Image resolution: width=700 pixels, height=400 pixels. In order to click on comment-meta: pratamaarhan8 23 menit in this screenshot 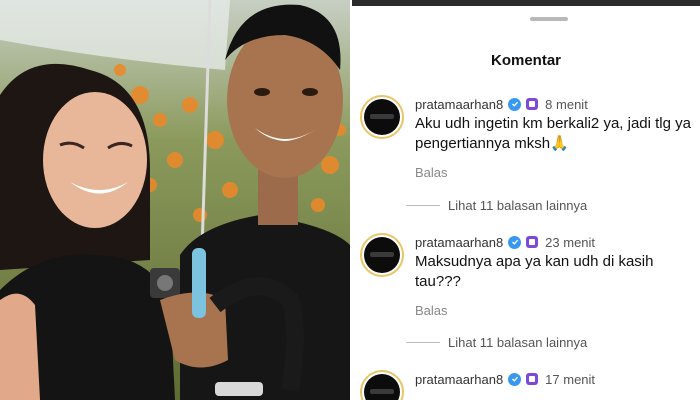, I will do `click(505, 242)`.